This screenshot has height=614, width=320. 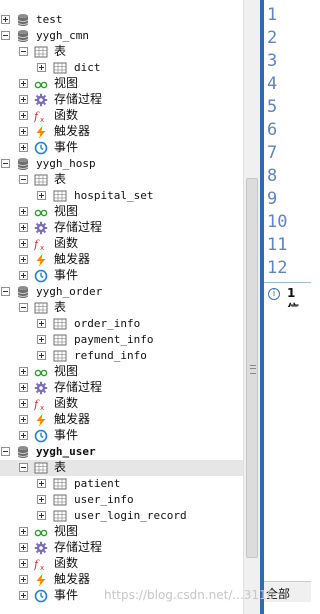 What do you see at coordinates (41, 228) in the screenshot?
I see `gear-icon` at bounding box center [41, 228].